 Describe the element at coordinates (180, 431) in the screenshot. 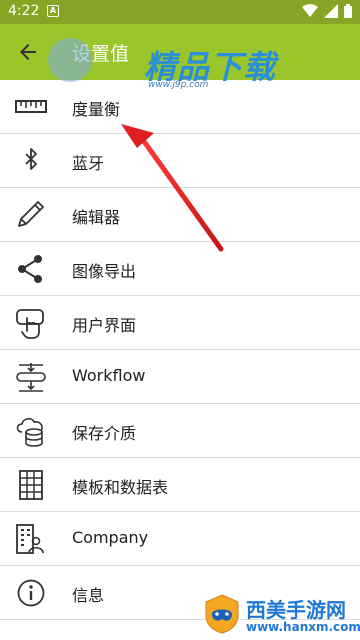

I see `settings-item-storage: 保存介质` at that location.